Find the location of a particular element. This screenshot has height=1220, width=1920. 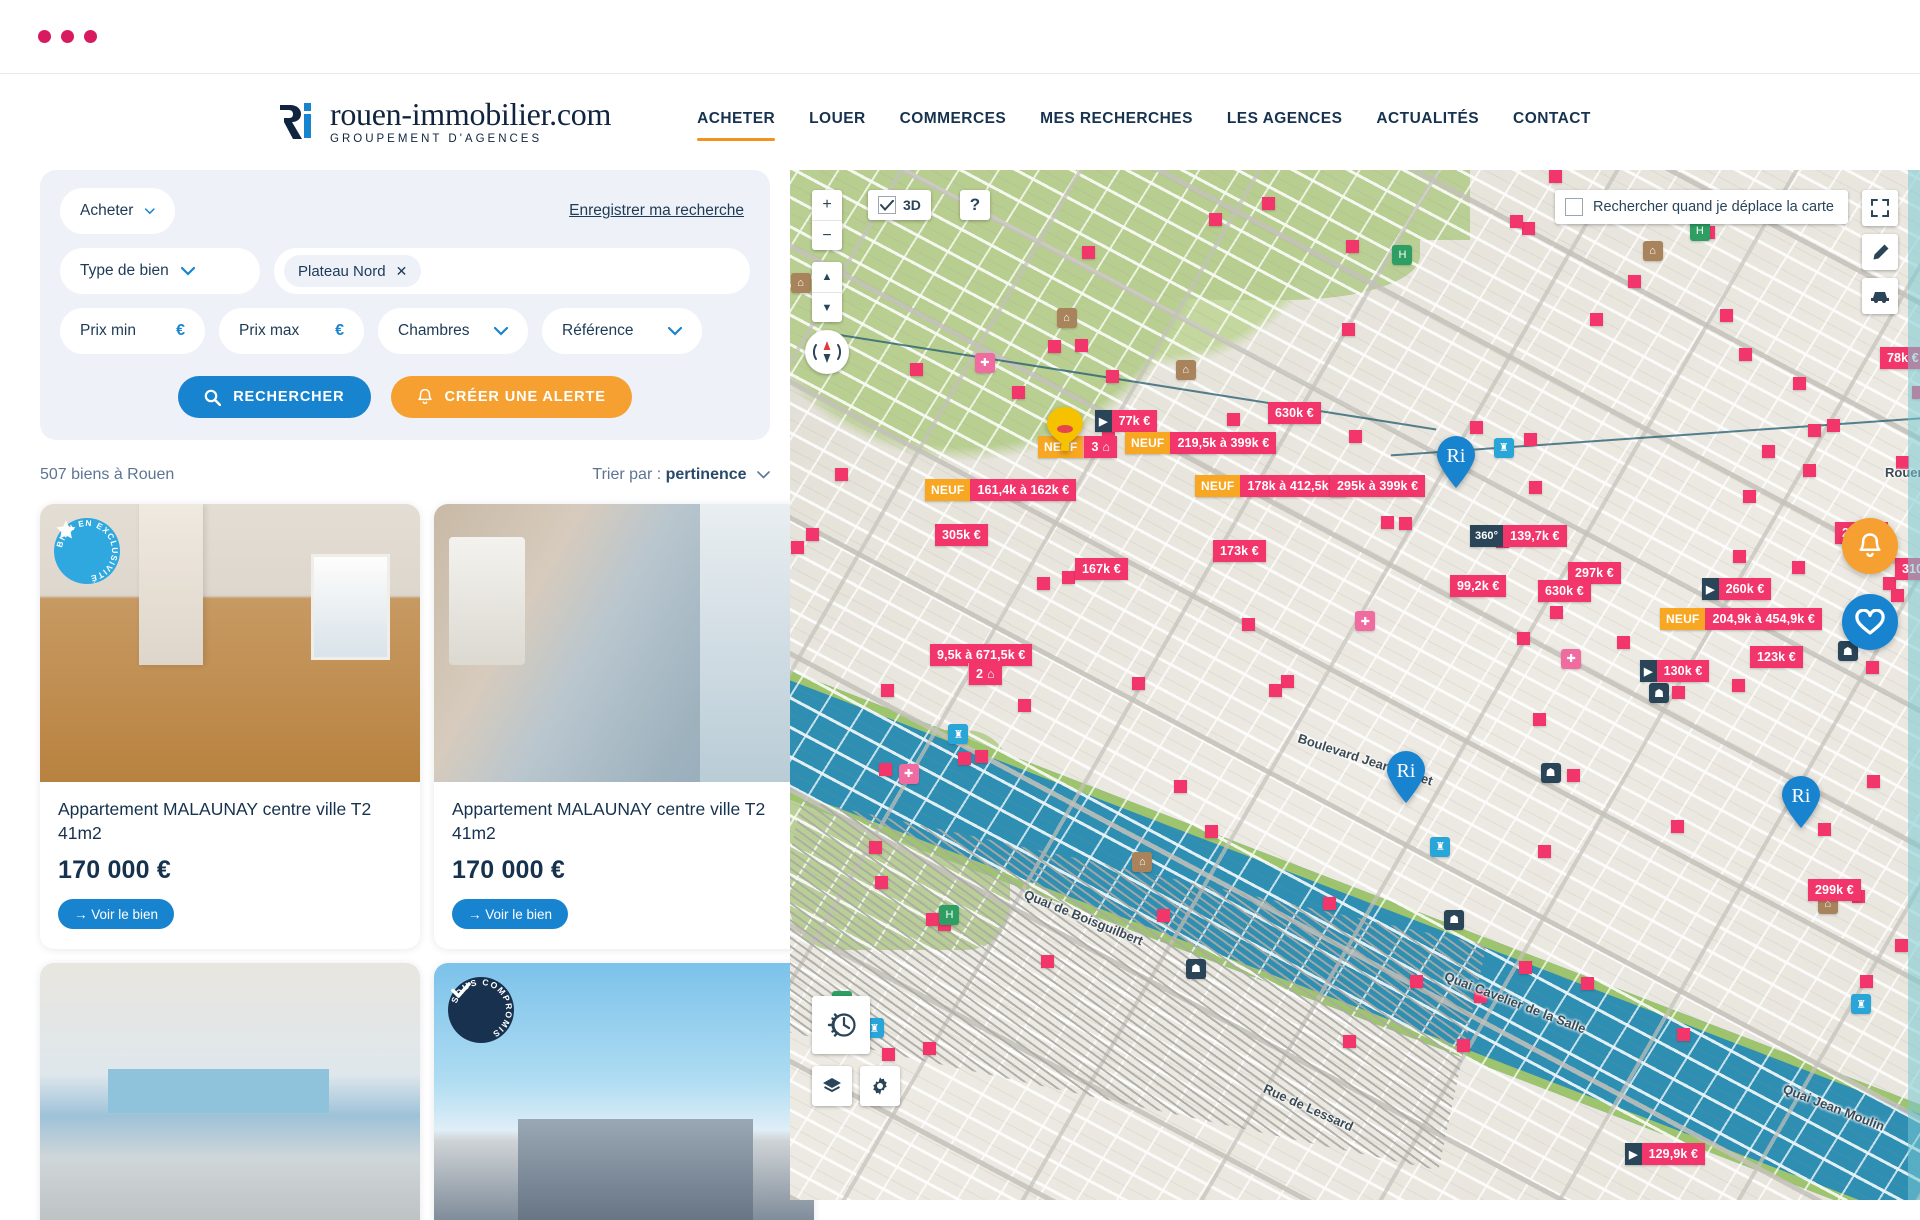

3d-checkbox is located at coordinates (887, 205).